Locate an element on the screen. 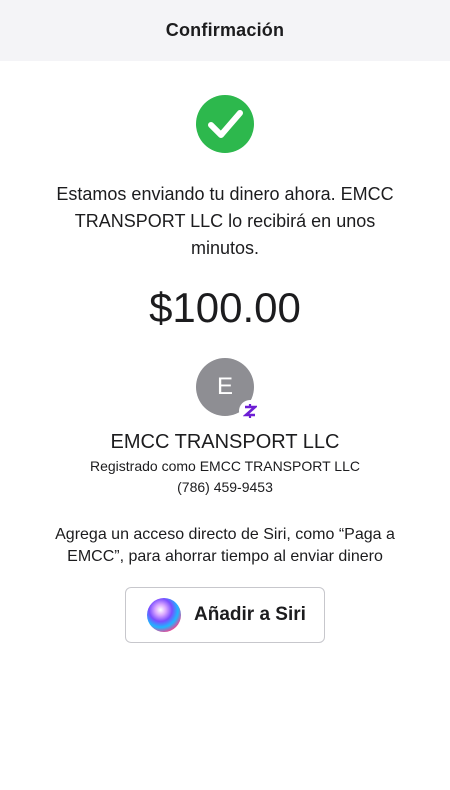 The height and width of the screenshot is (790, 450). check-circle-icon is located at coordinates (225, 124).